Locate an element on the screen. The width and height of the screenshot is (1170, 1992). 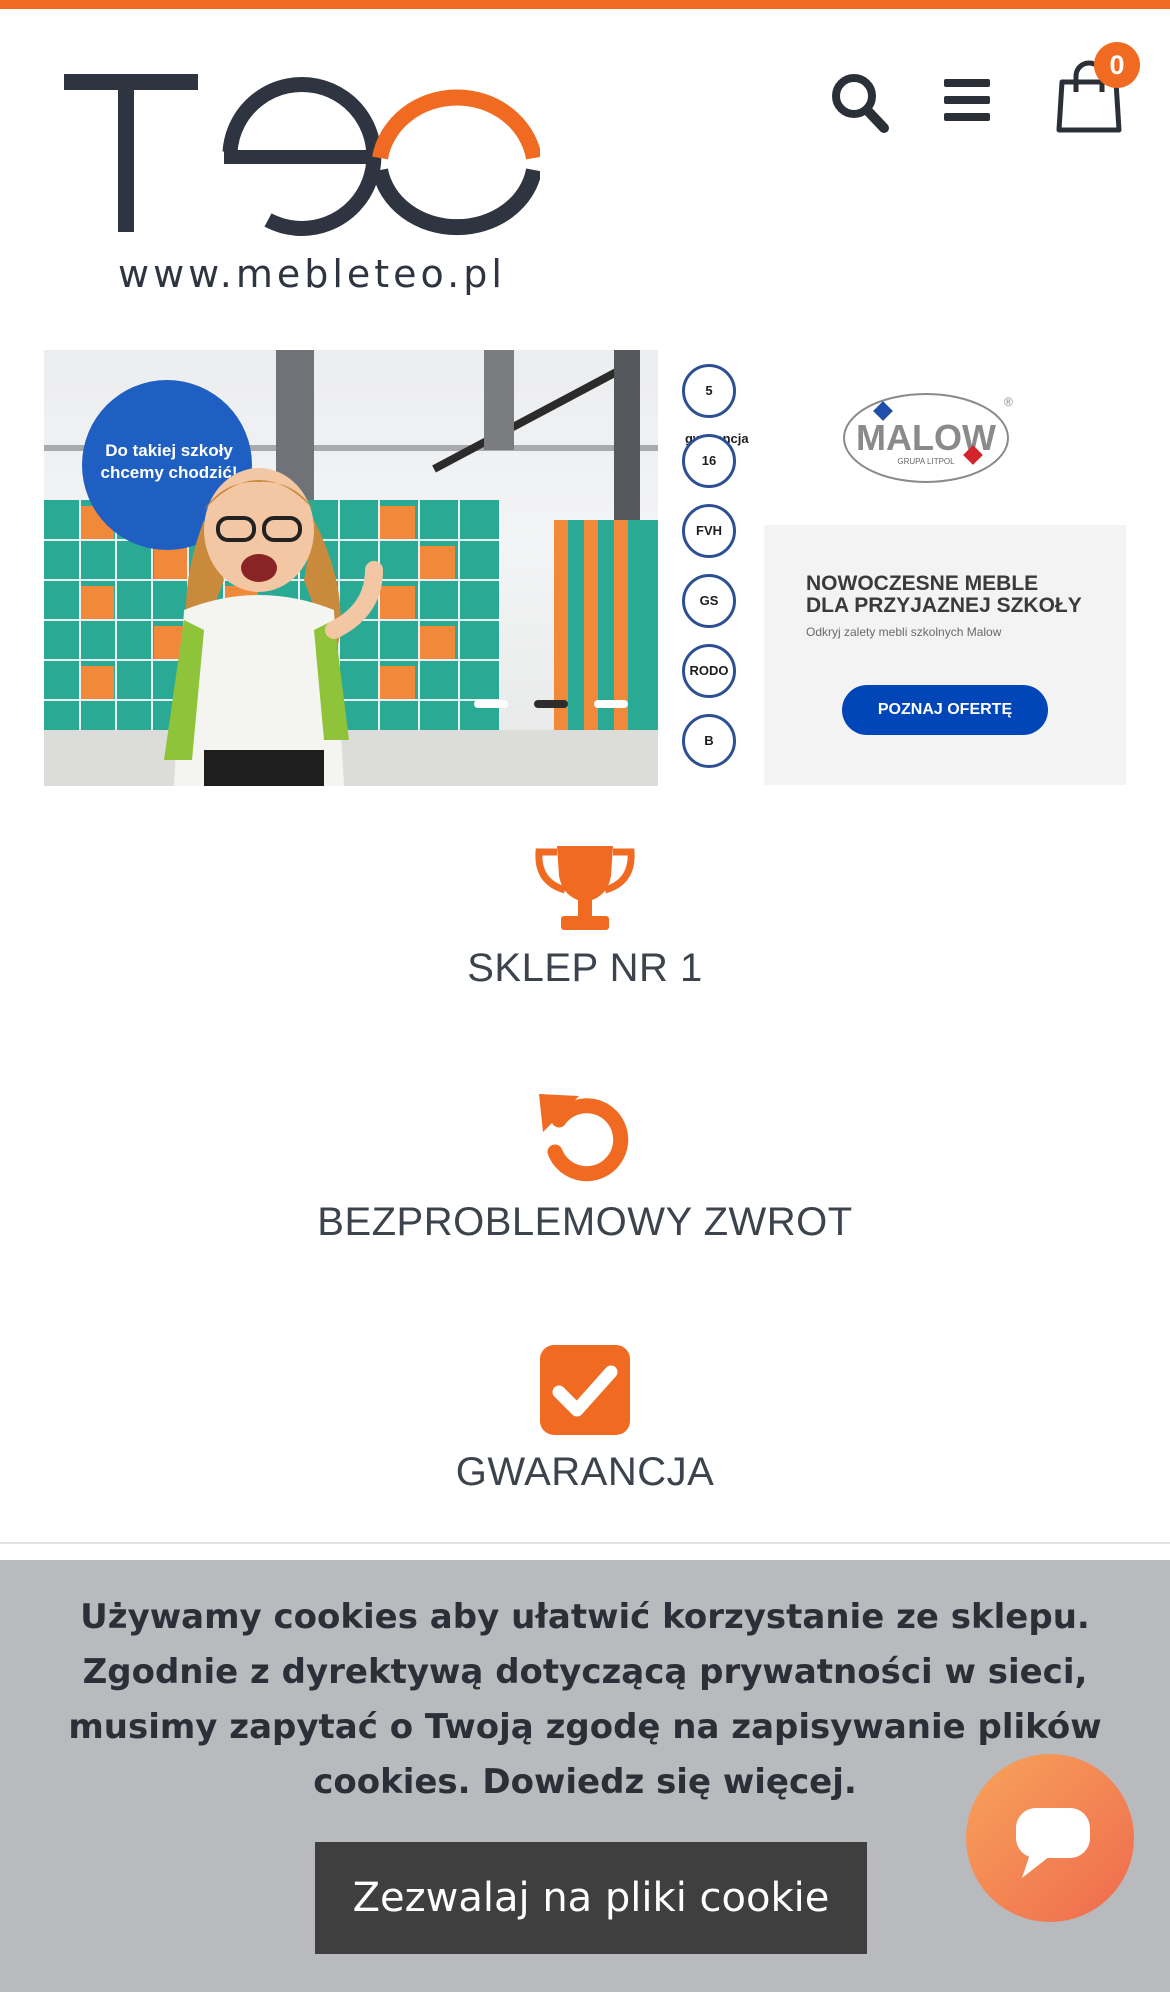
girl-illustration is located at coordinates (273, 627).